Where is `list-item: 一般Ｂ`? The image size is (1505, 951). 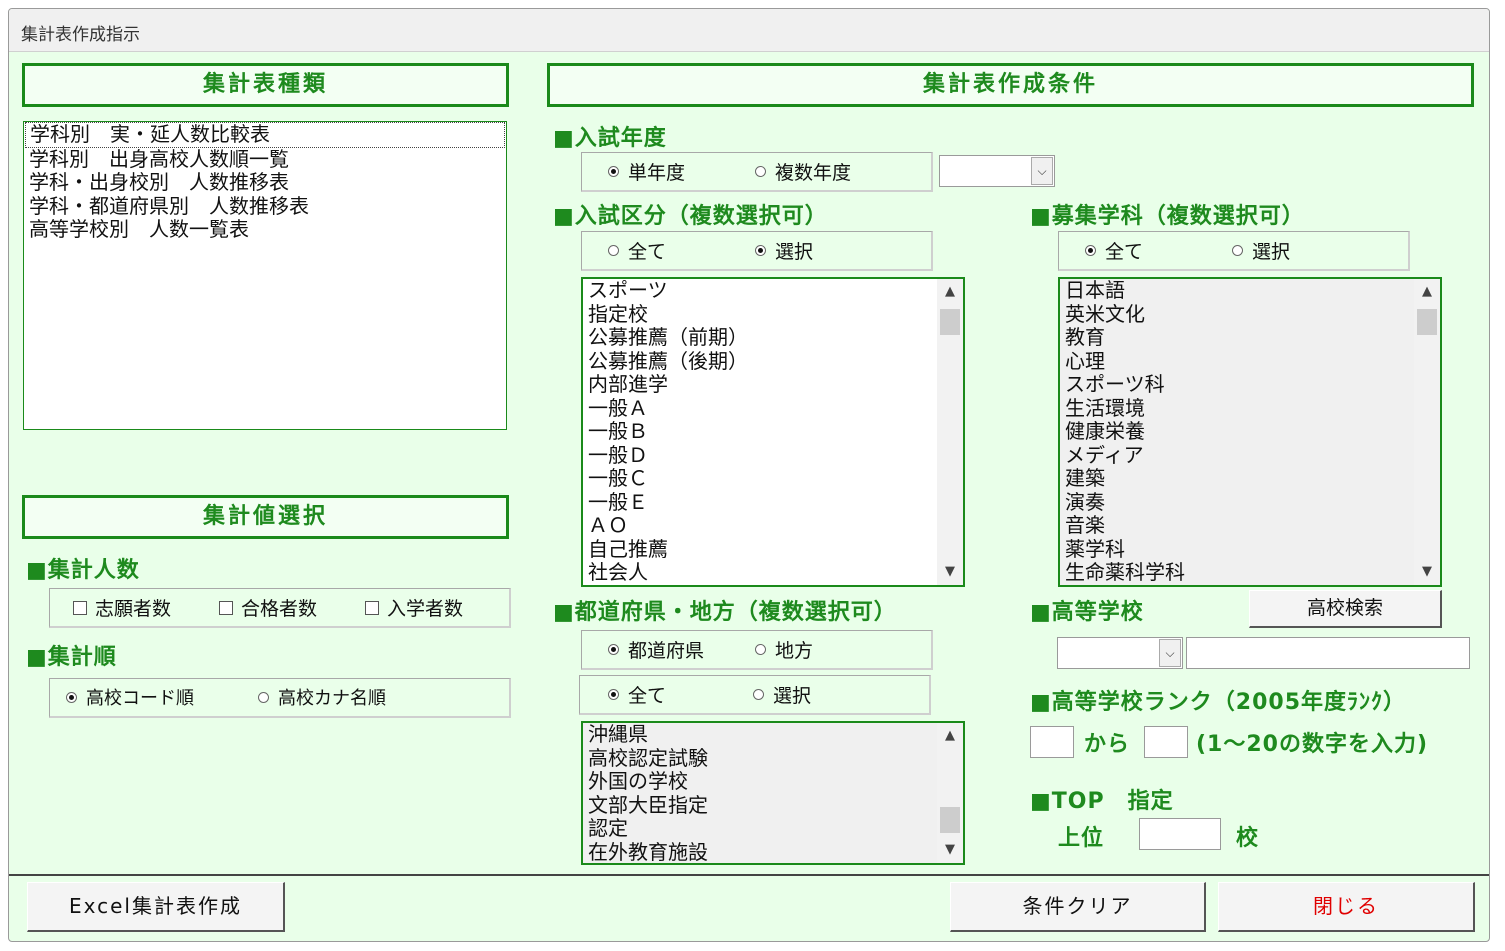
list-item: 一般Ｂ is located at coordinates (773, 431).